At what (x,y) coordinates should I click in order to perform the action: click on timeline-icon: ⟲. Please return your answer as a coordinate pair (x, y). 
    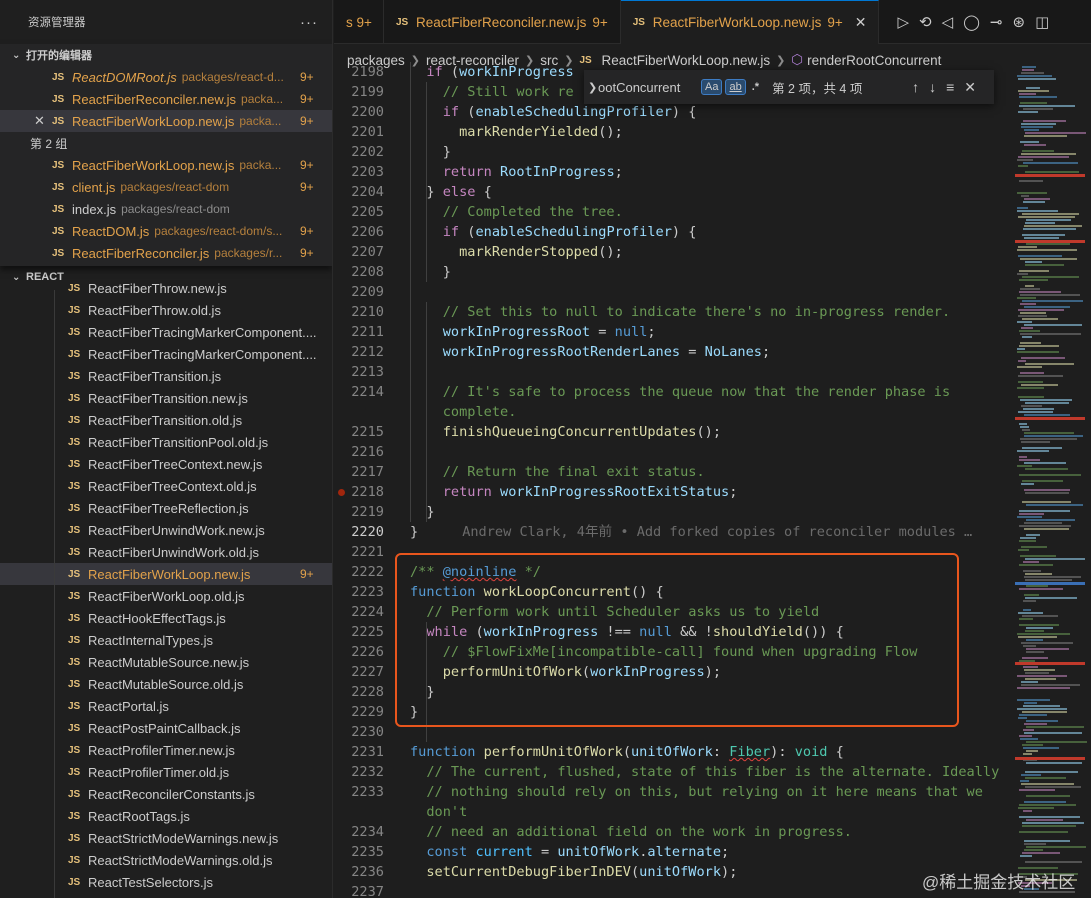
    Looking at the image, I should click on (925, 22).